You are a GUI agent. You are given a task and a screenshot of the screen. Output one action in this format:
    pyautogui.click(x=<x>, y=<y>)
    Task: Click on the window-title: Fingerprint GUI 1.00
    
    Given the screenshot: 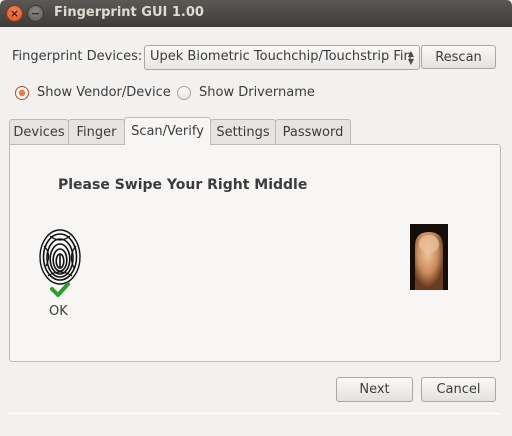 What is the action you would take?
    pyautogui.click(x=129, y=12)
    